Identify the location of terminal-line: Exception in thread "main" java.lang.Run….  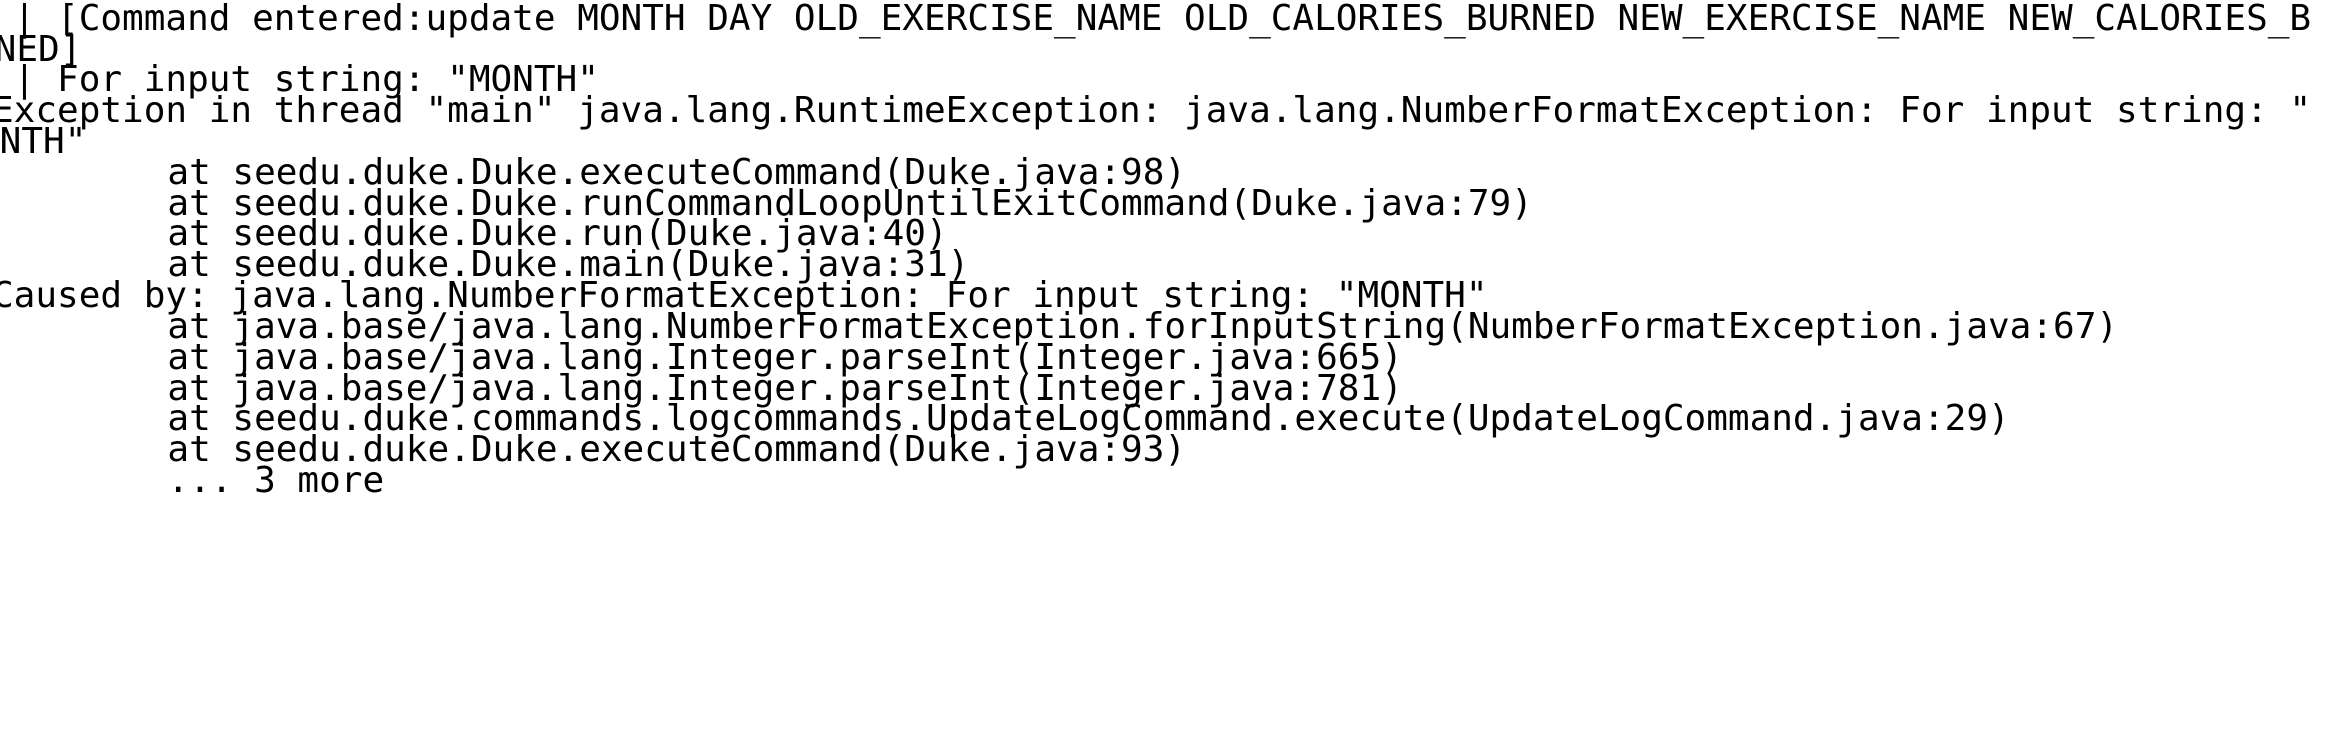
(1156, 110).